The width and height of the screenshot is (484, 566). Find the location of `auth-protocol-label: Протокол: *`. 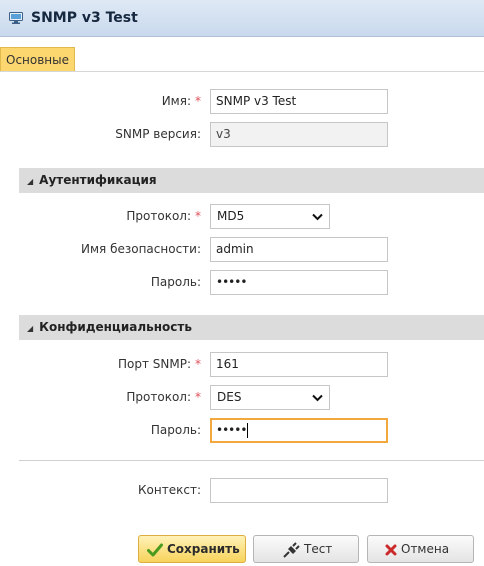

auth-protocol-label: Протокол: * is located at coordinates (163, 216).